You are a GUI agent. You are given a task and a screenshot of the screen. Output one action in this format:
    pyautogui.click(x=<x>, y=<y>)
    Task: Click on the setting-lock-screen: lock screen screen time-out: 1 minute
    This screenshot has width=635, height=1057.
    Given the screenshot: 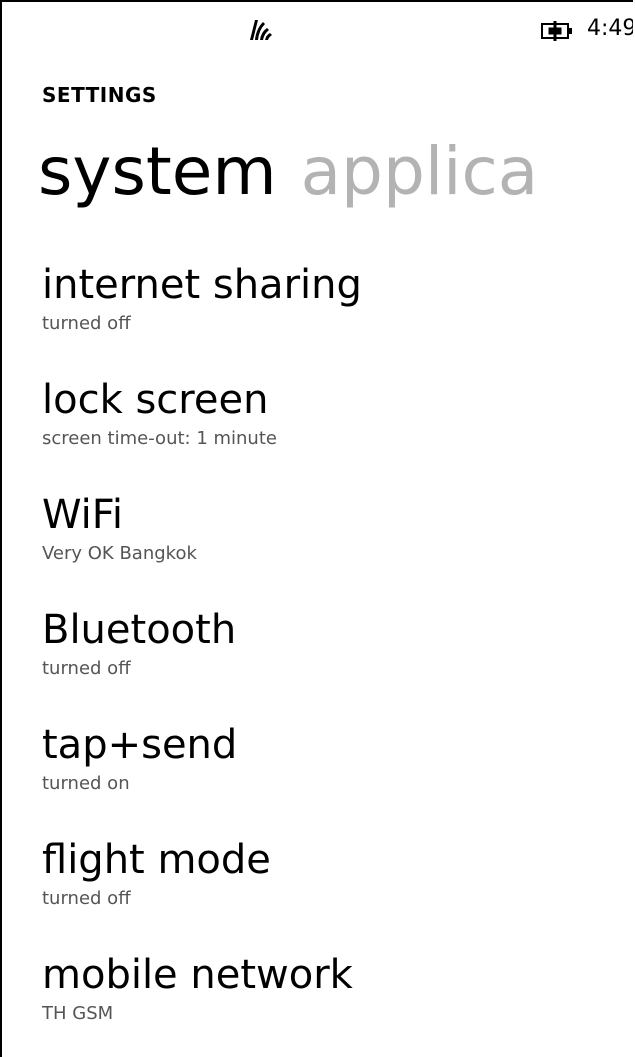 What is the action you would take?
    pyautogui.click(x=332, y=432)
    